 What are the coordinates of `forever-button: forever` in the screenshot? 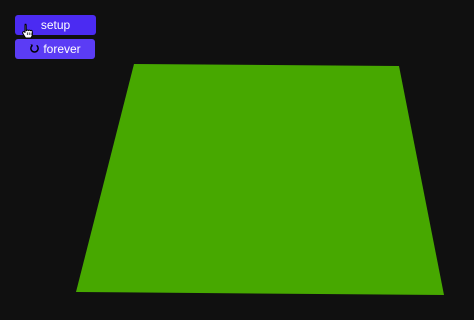 It's located at (55, 49).